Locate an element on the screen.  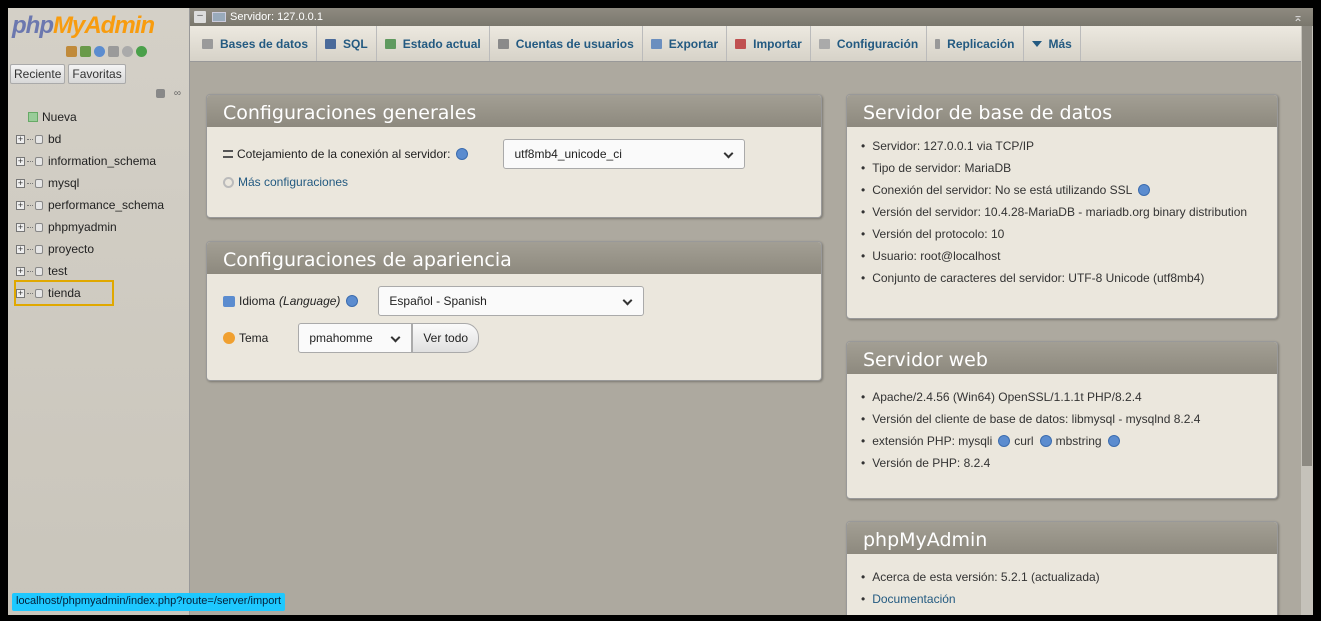
tree-item-new: Nueva is located at coordinates (102, 117).